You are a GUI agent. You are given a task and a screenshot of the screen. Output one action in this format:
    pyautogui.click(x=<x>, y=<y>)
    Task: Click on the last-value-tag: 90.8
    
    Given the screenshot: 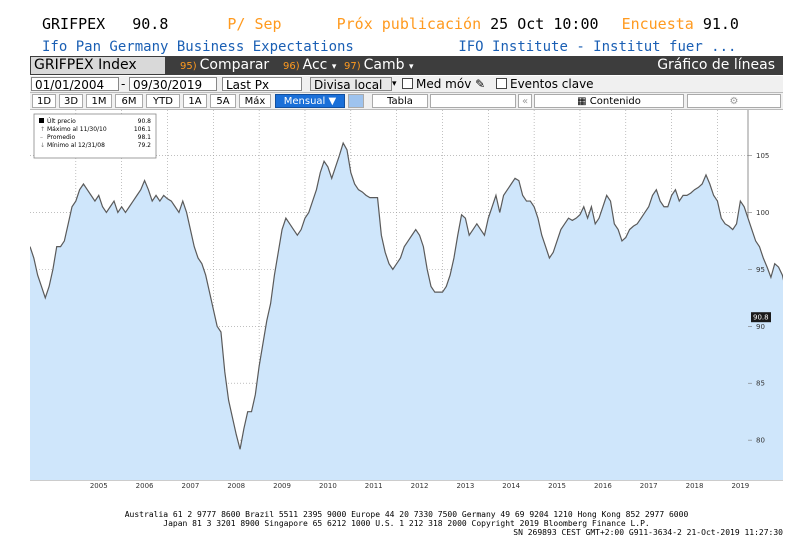 What is the action you would take?
    pyautogui.click(x=761, y=317)
    